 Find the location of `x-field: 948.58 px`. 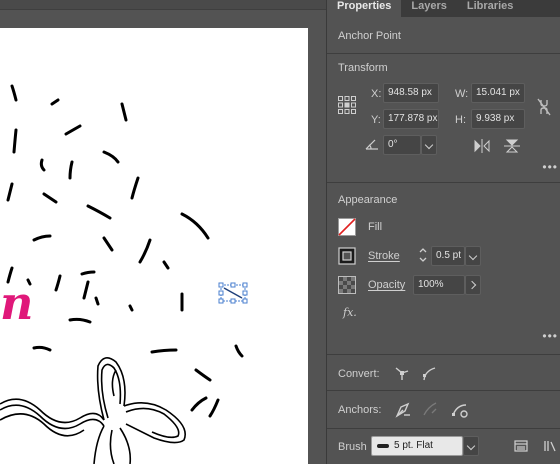

x-field: 948.58 px is located at coordinates (411, 93).